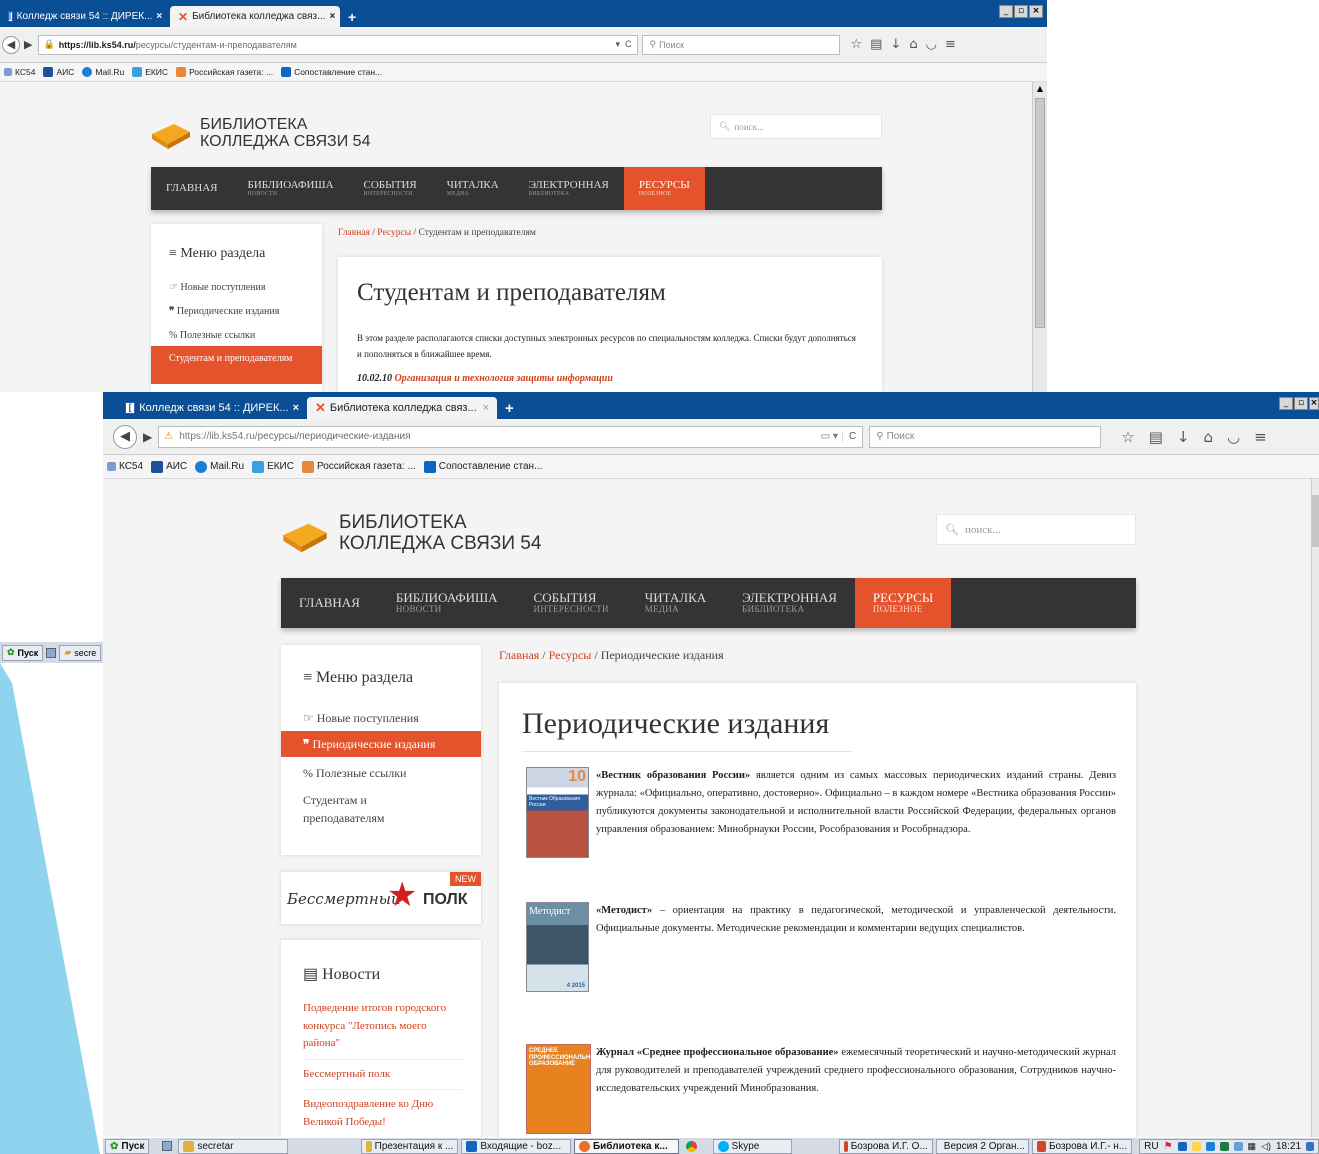 This screenshot has height=1154, width=1319. What do you see at coordinates (383, 1110) in the screenshot?
I see `news-item: Видеопоздравление ко Дню Великой Победы!` at bounding box center [383, 1110].